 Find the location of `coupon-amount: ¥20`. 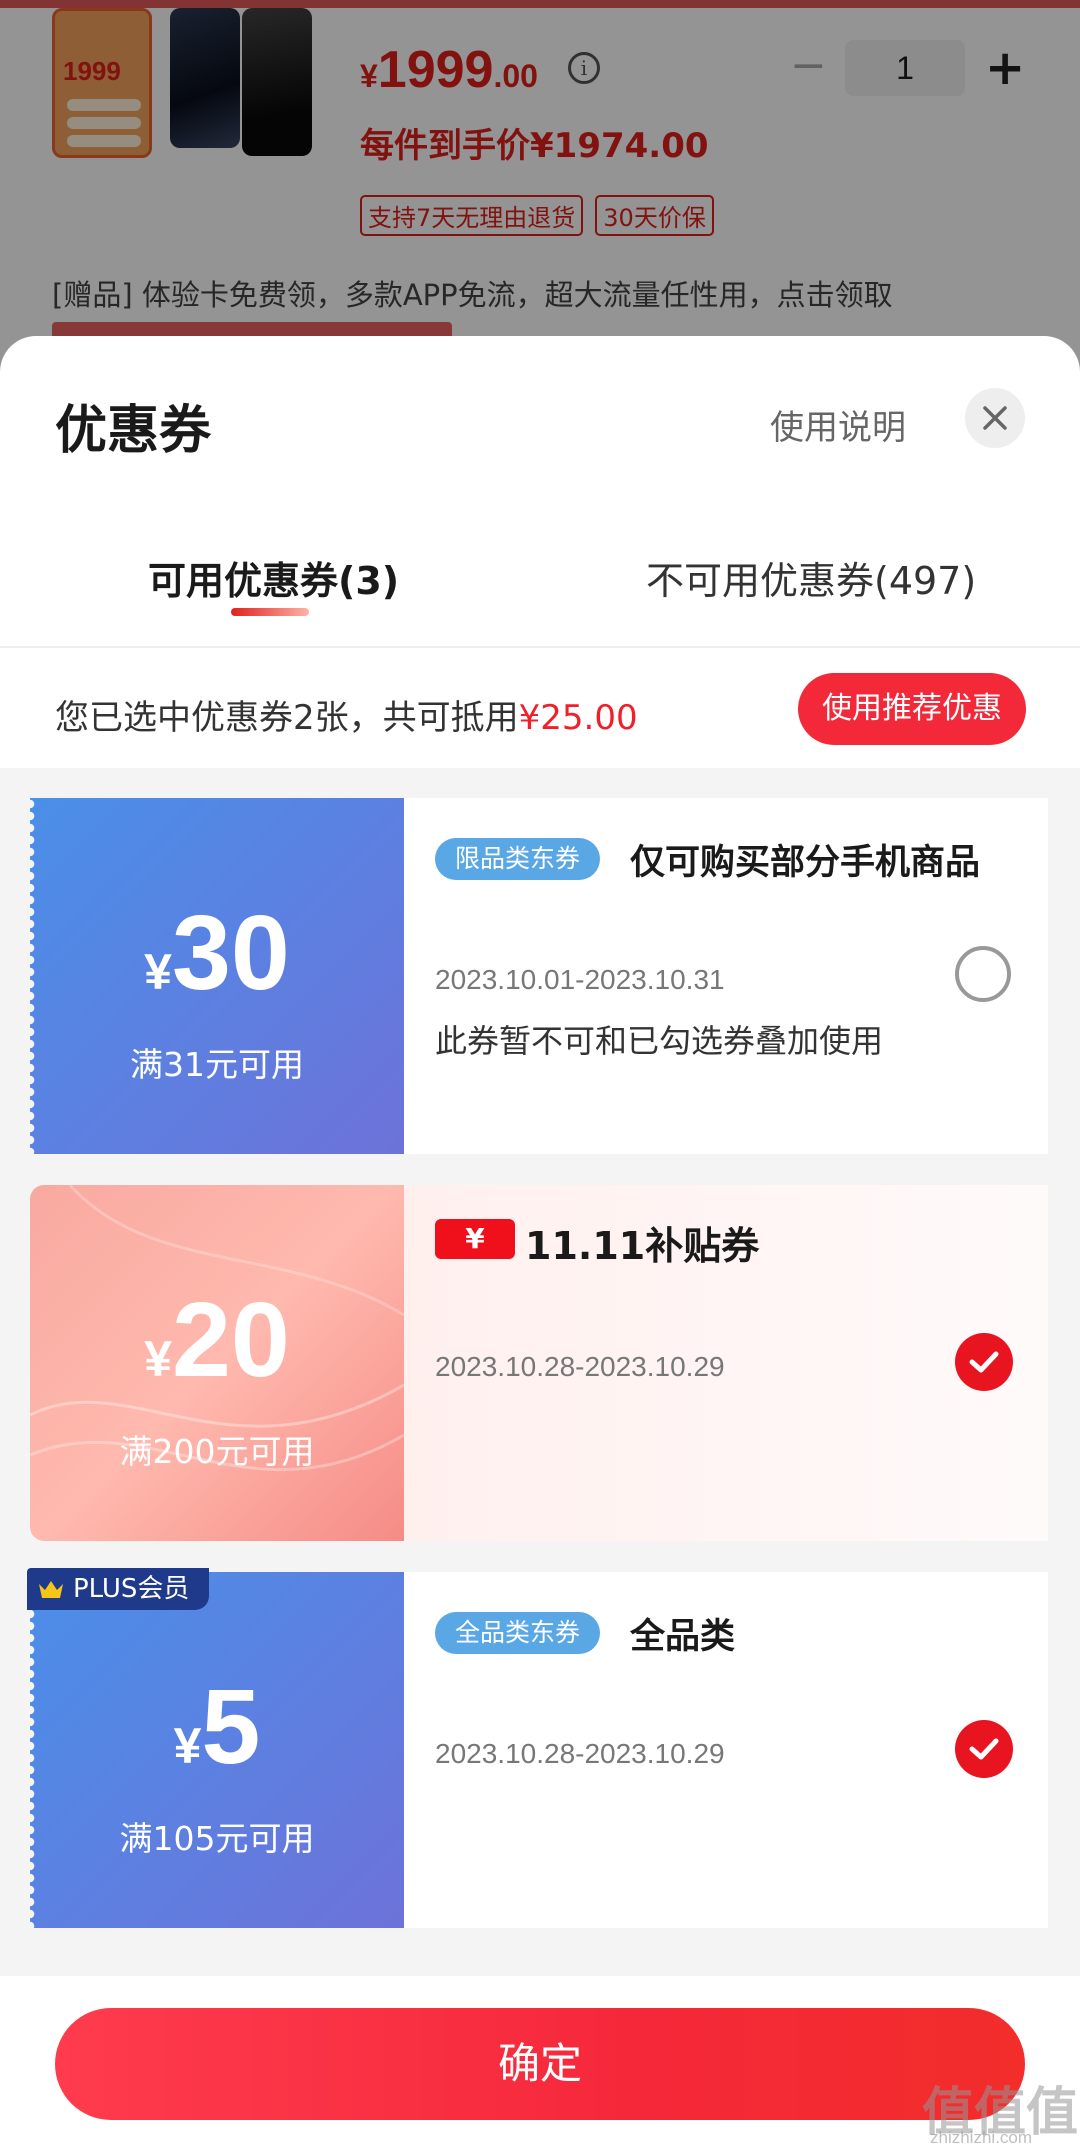

coupon-amount: ¥20 is located at coordinates (217, 1340).